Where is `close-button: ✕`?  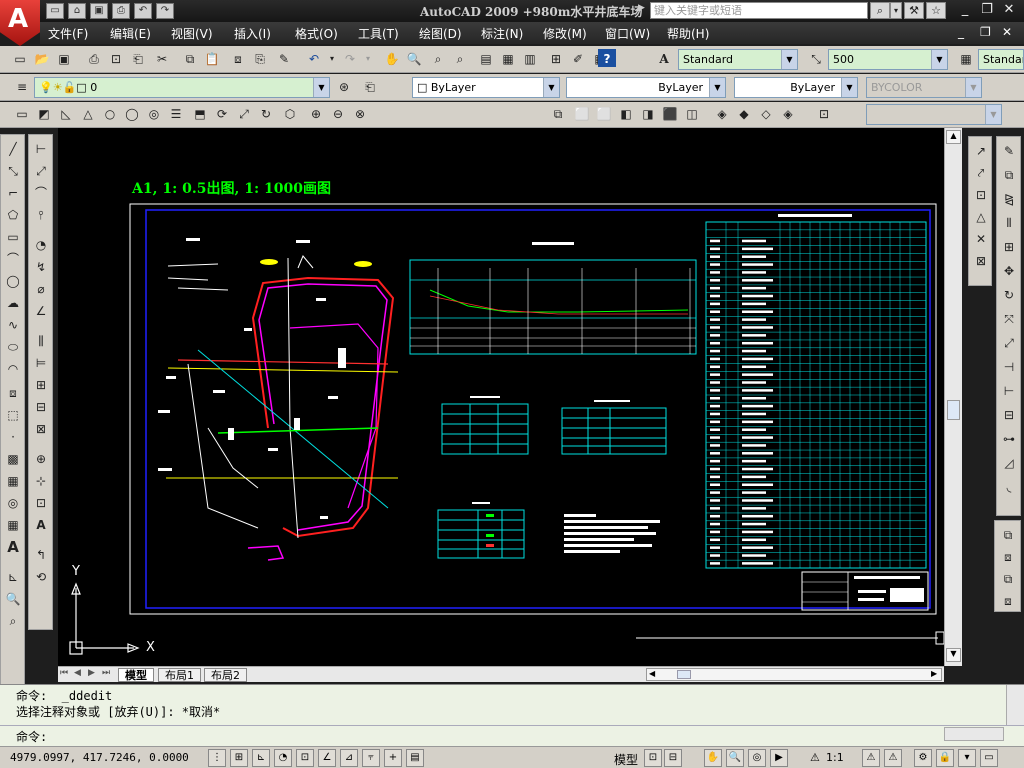 close-button: ✕ is located at coordinates (1009, 10).